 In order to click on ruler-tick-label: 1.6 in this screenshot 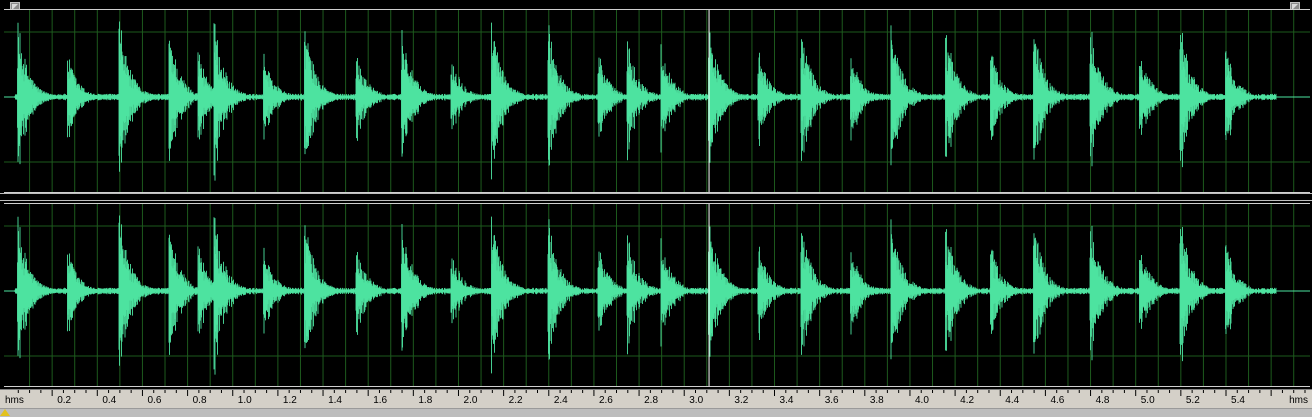, I will do `click(380, 400)`.